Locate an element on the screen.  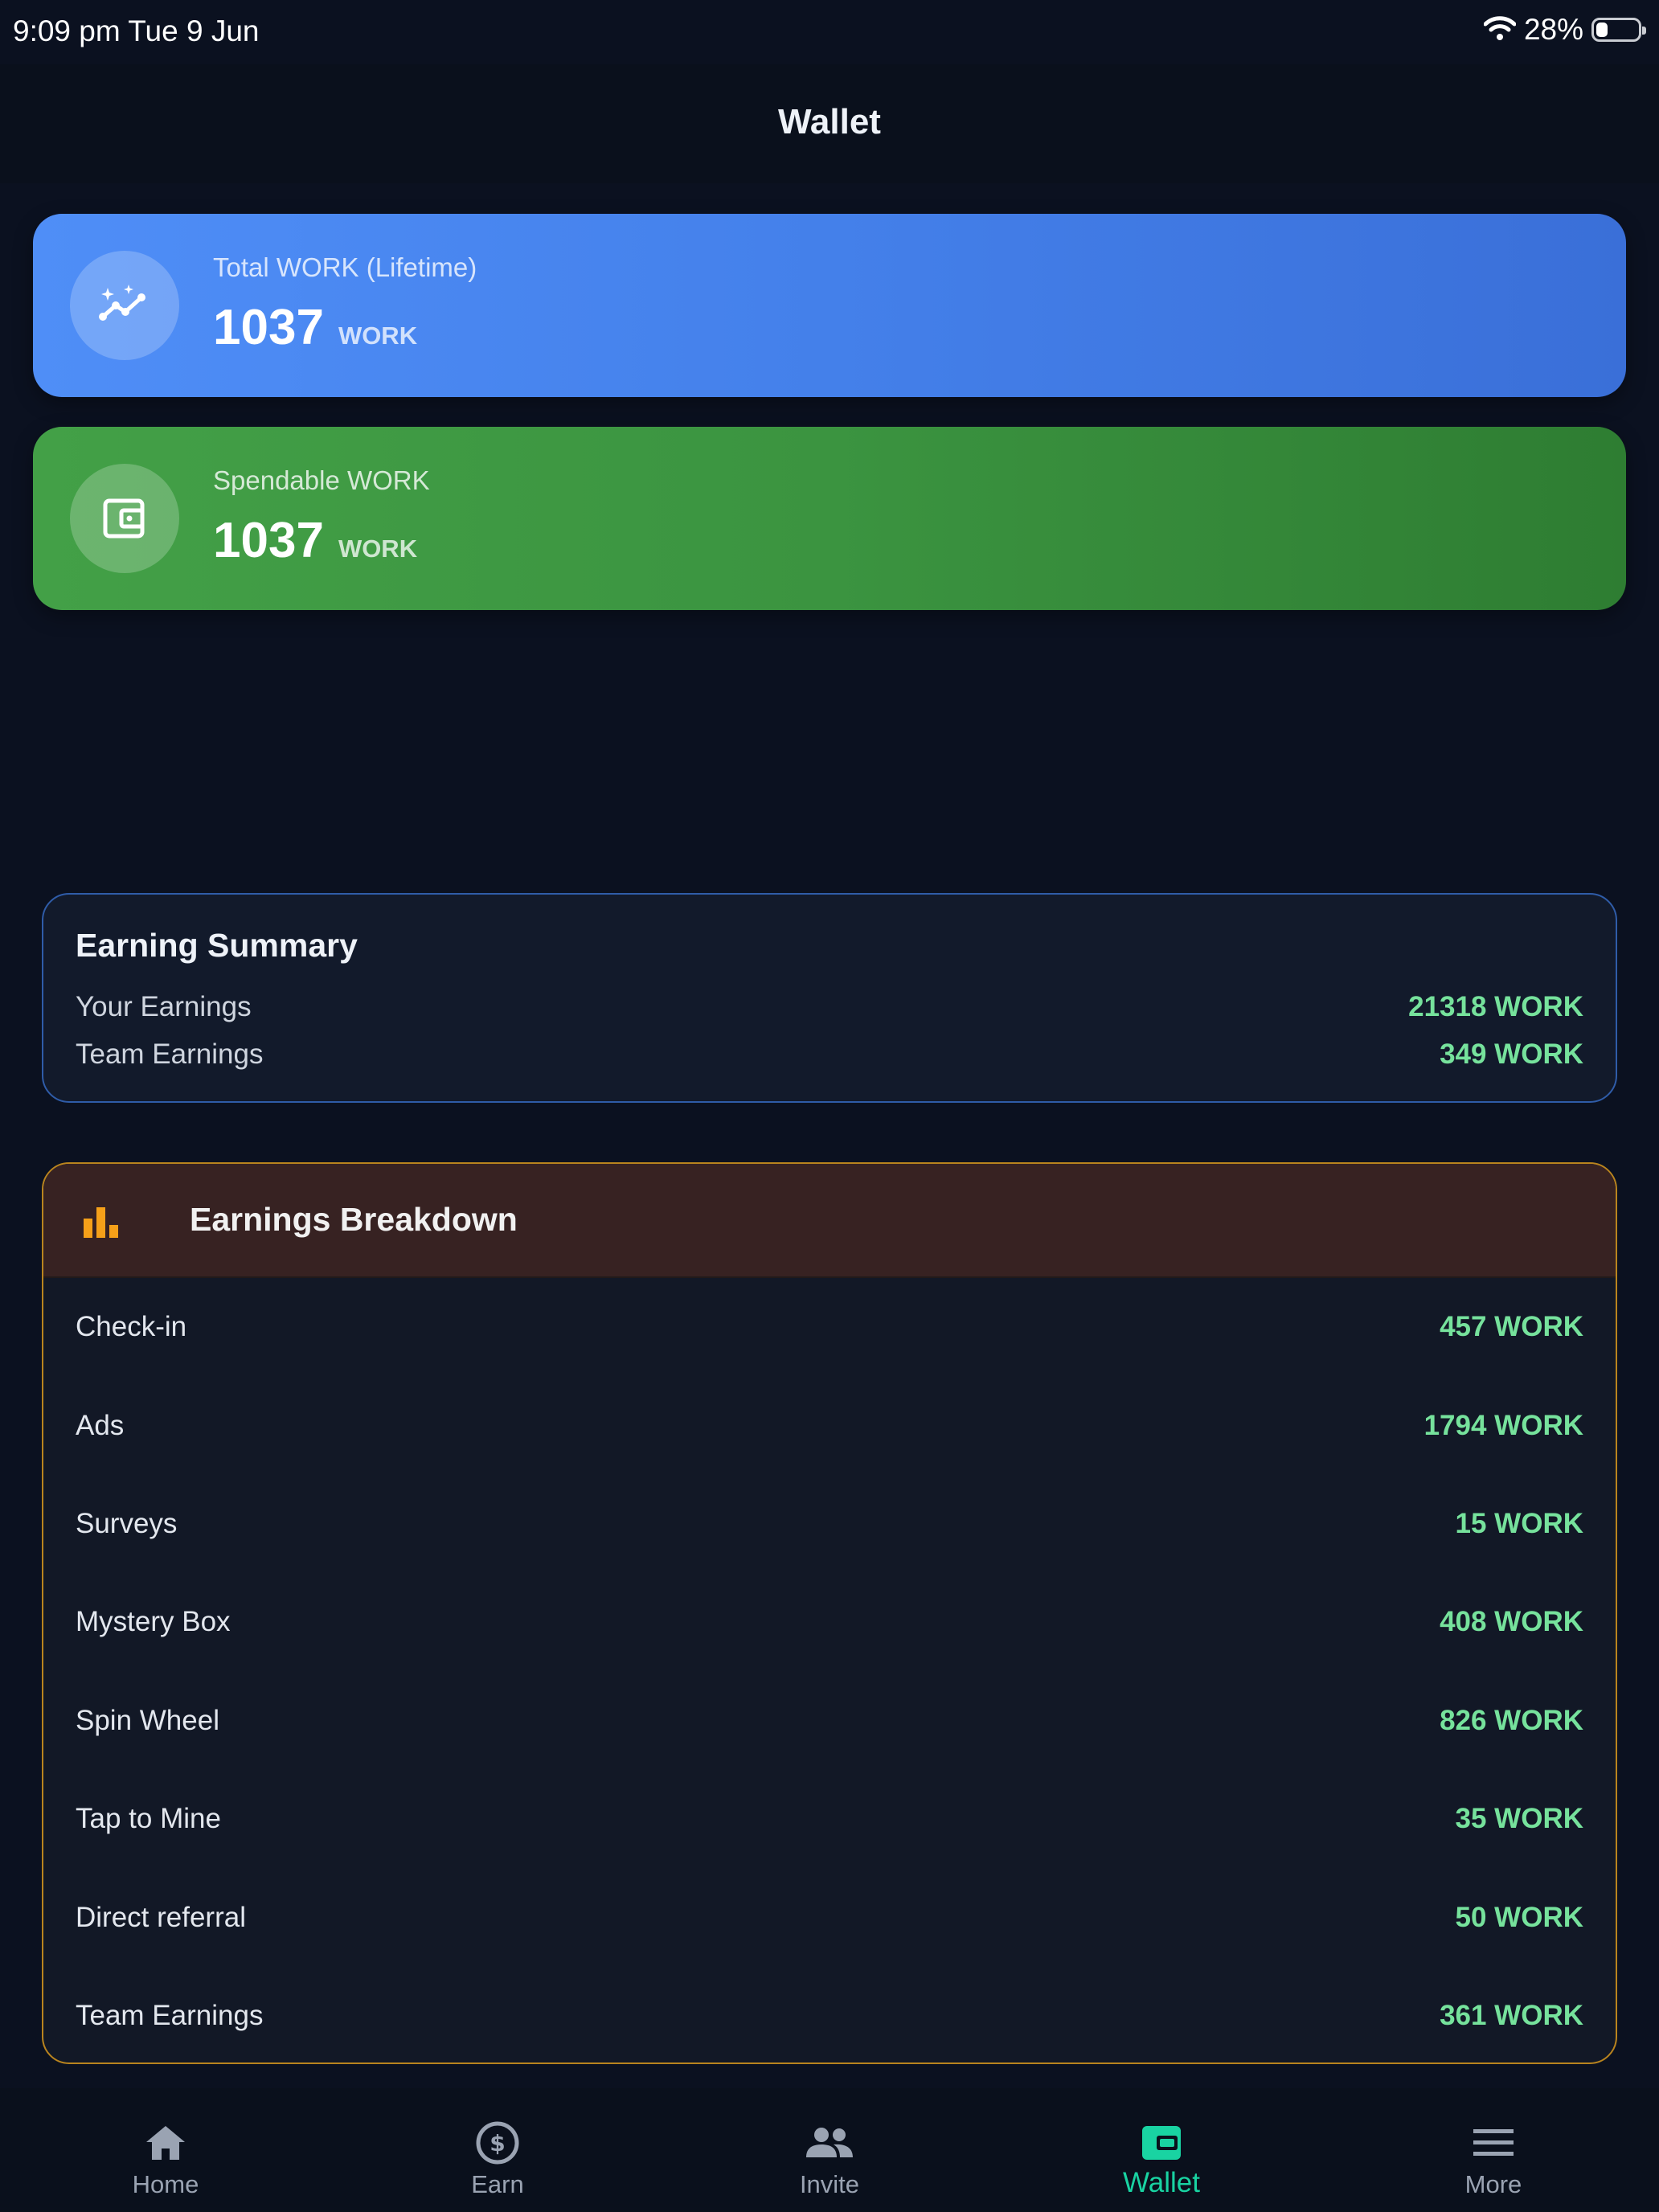
tab-label: Earn is located at coordinates (497, 2184).